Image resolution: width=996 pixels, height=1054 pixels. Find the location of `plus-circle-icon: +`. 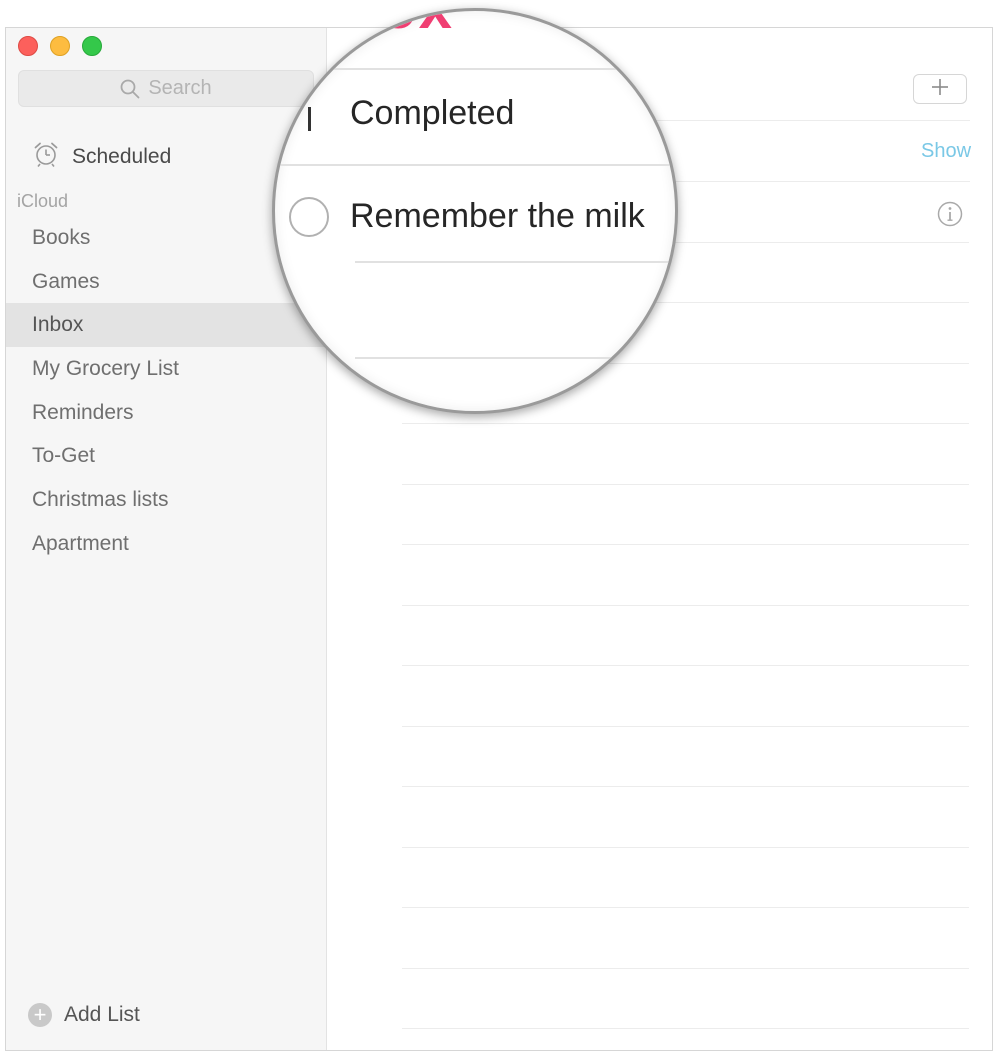

plus-circle-icon: + is located at coordinates (40, 1015).